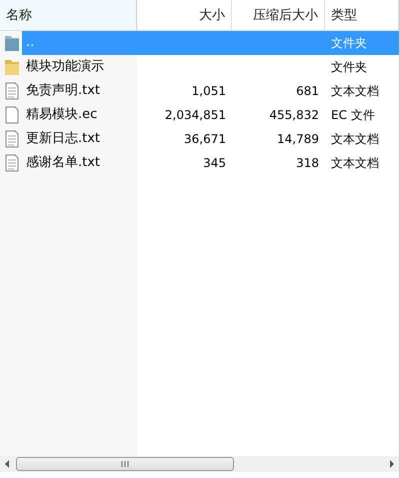 The width and height of the screenshot is (400, 478). I want to click on column-header: 压缩后大小, so click(278, 15).